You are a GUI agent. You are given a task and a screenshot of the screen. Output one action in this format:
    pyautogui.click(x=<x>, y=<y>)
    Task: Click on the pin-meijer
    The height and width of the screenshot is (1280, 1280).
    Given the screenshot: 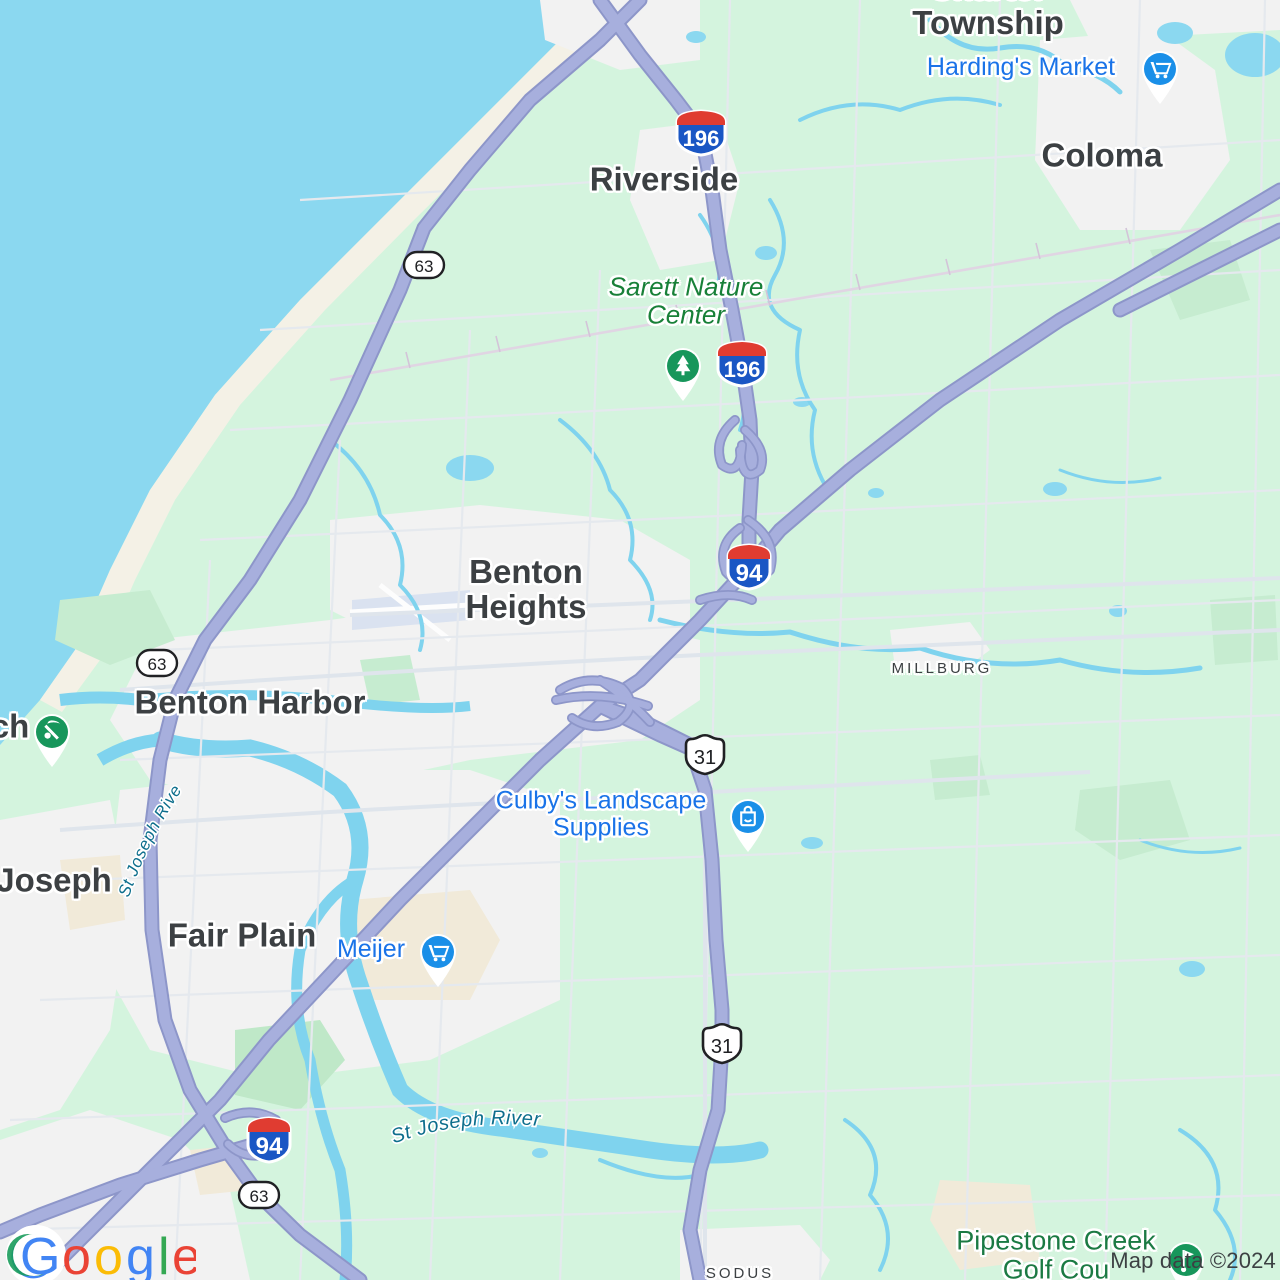 What is the action you would take?
    pyautogui.click(x=438, y=959)
    